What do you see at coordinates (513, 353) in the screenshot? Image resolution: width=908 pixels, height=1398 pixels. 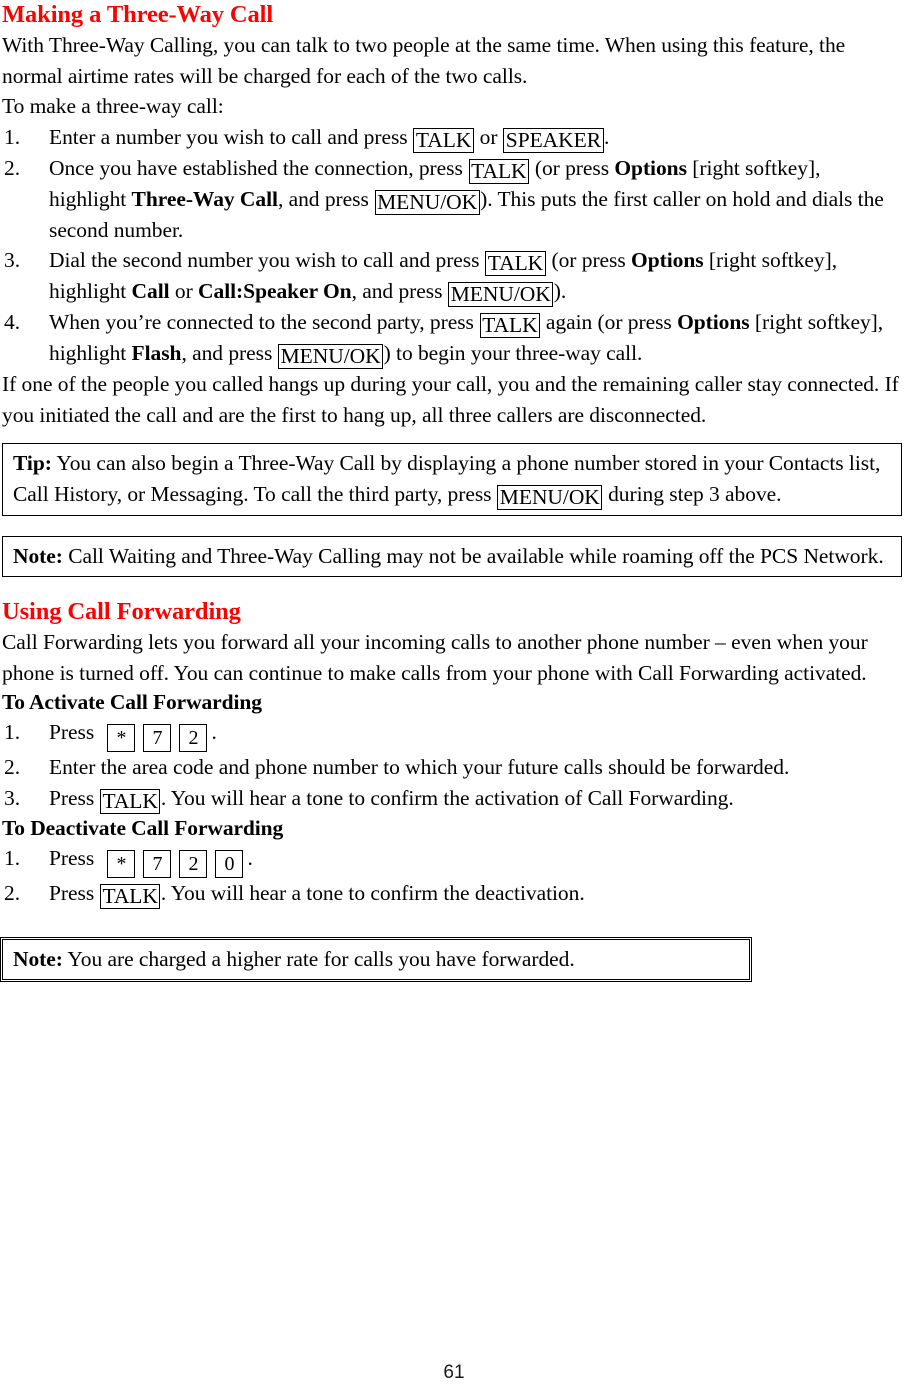 I see `step-text: ) to begin your three-way call.` at bounding box center [513, 353].